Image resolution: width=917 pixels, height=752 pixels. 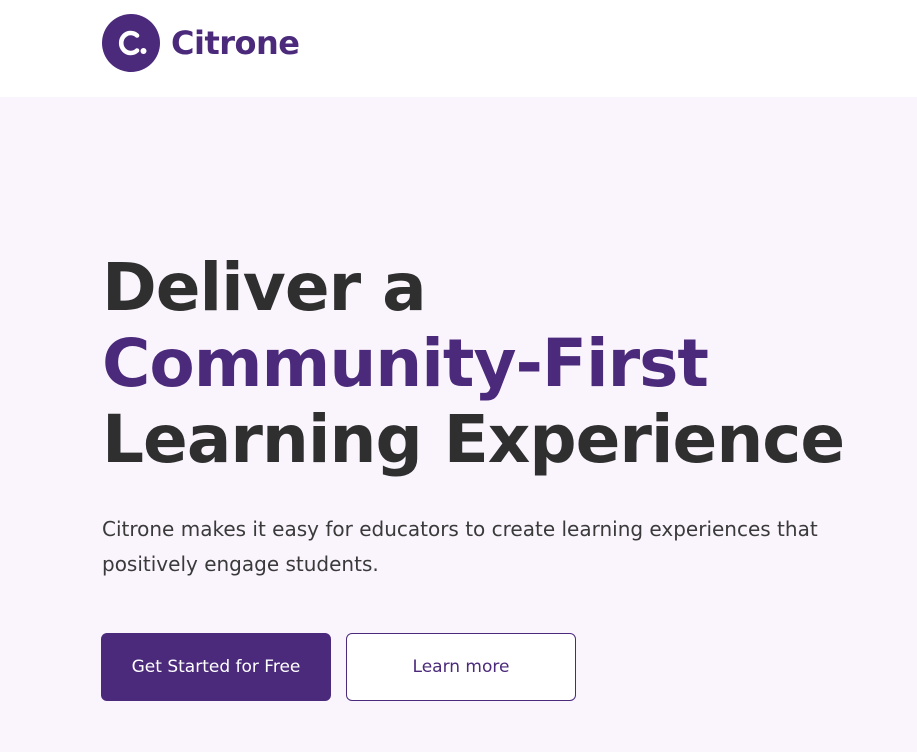 I want to click on brand-name: Citrone, so click(x=235, y=43).